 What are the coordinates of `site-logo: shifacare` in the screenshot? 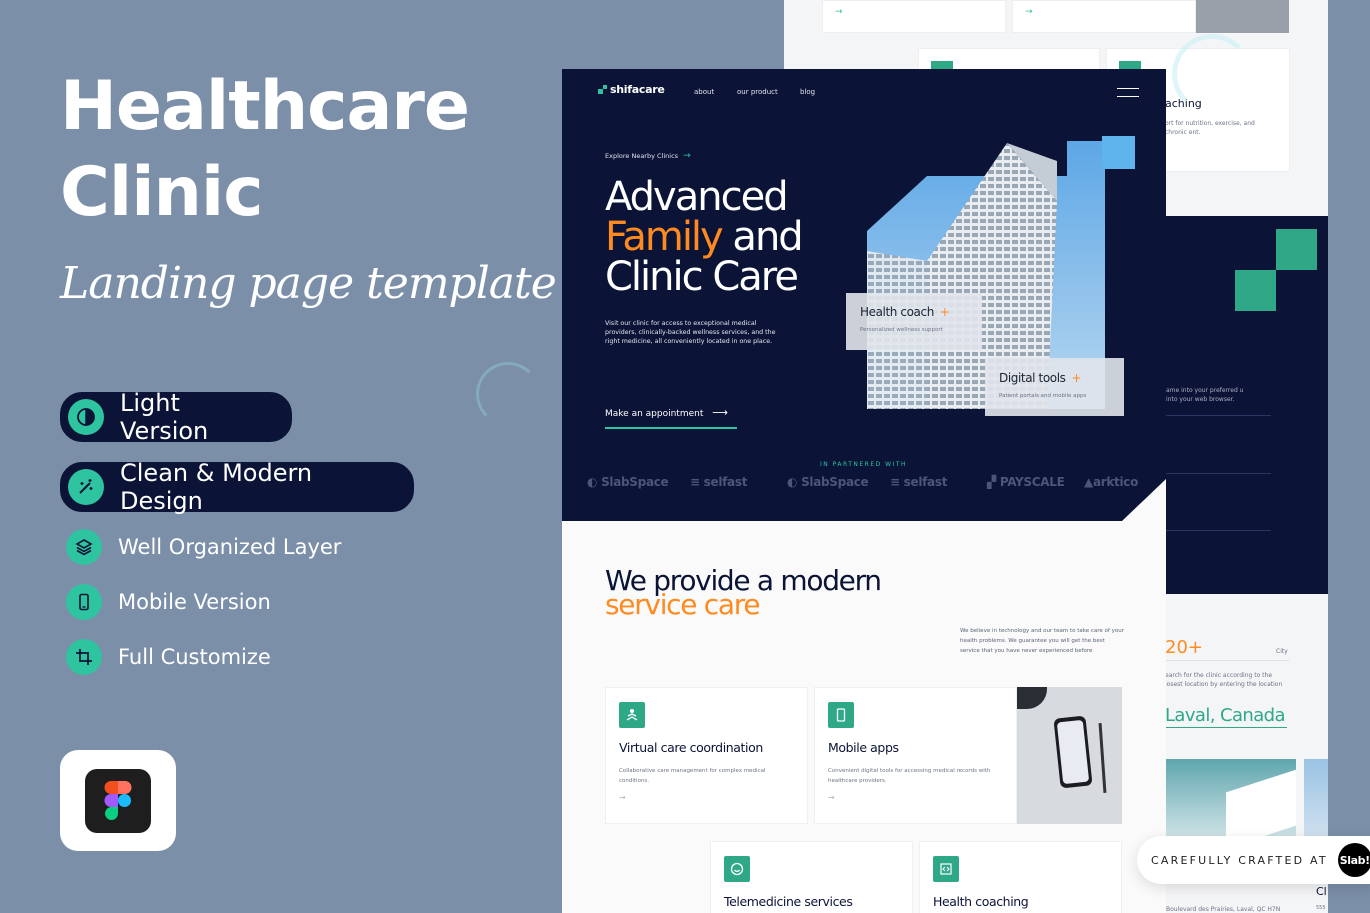 It's located at (631, 89).